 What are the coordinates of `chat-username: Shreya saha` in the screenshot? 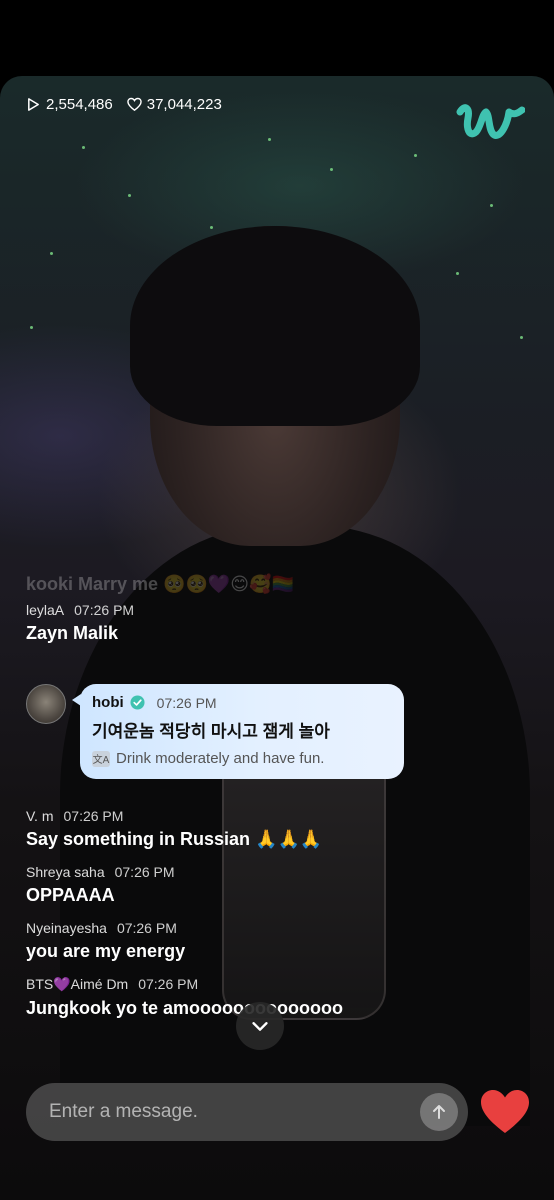 It's located at (65, 872).